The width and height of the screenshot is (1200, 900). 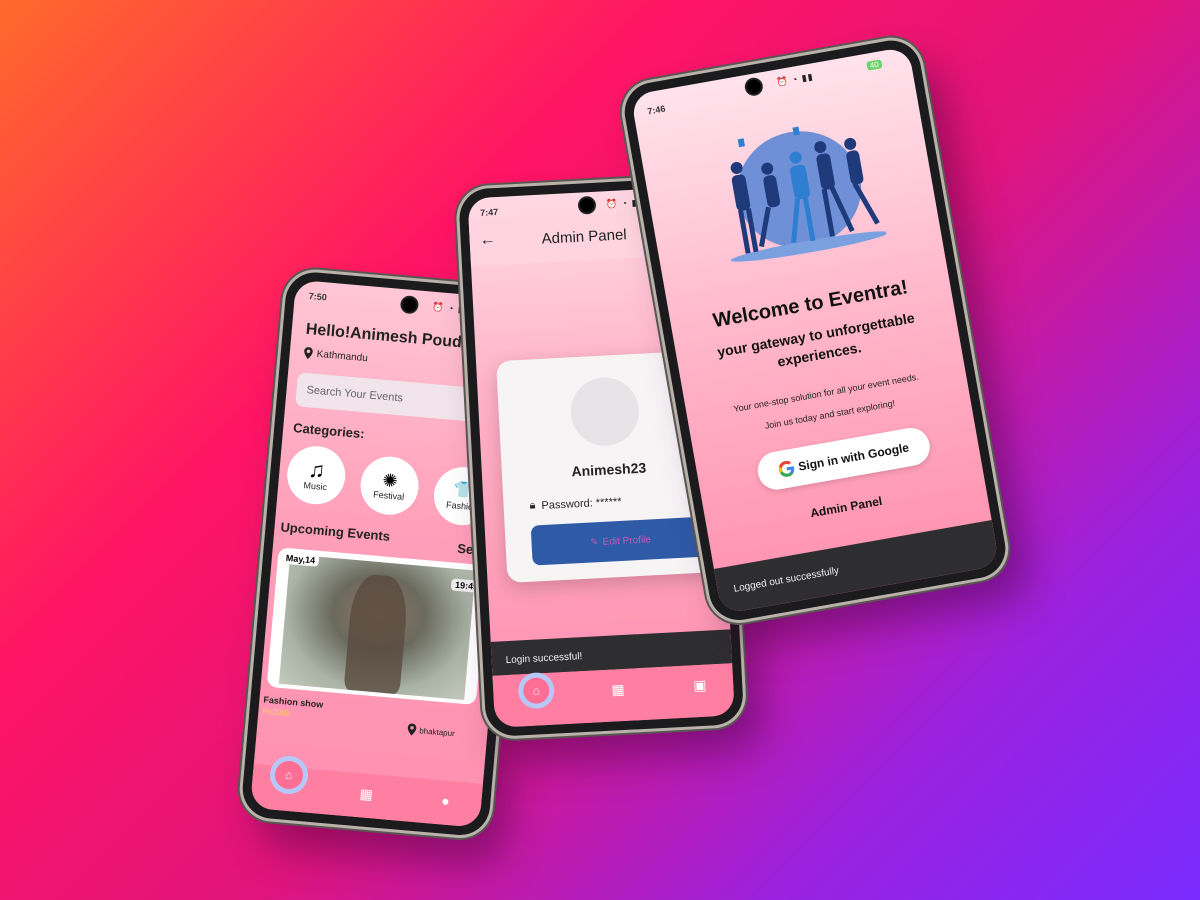 I want to click on password-label: Password: ******, so click(x=581, y=503).